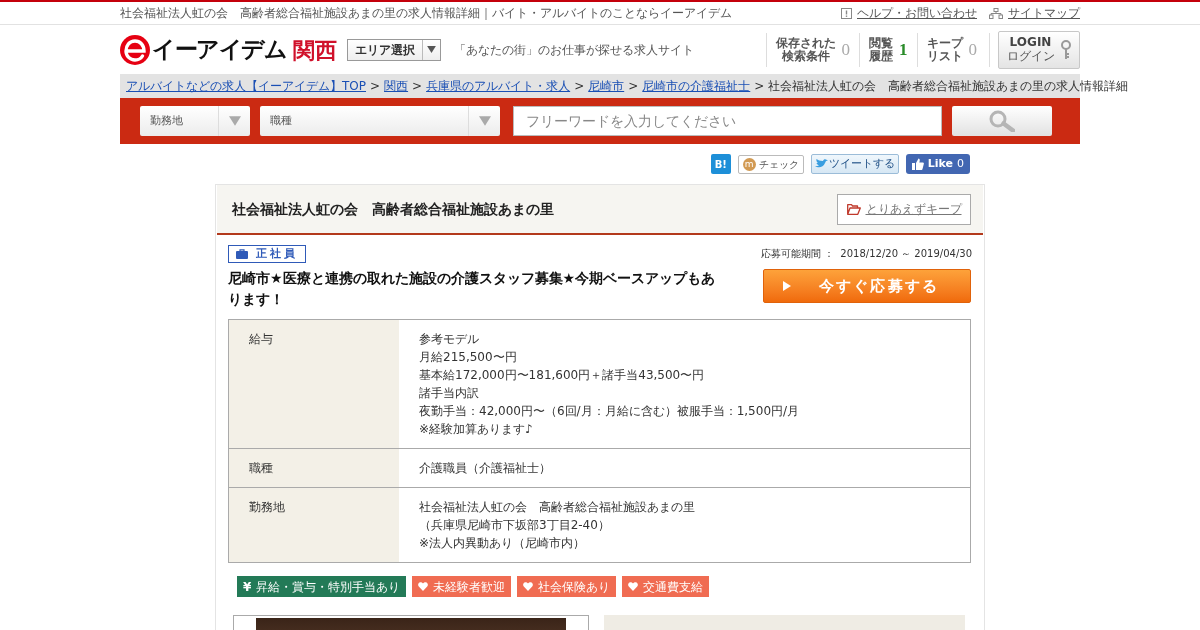  What do you see at coordinates (135, 49) in the screenshot?
I see `logo-icon` at bounding box center [135, 49].